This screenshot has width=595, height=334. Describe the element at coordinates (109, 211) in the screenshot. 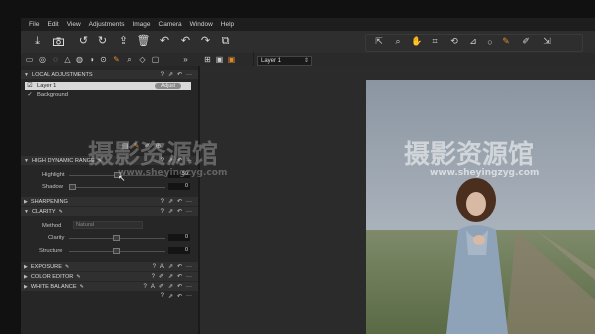

I see `clarity-header: ▼ CLARITY ✎ ? ⇗ ↶ ···` at that location.